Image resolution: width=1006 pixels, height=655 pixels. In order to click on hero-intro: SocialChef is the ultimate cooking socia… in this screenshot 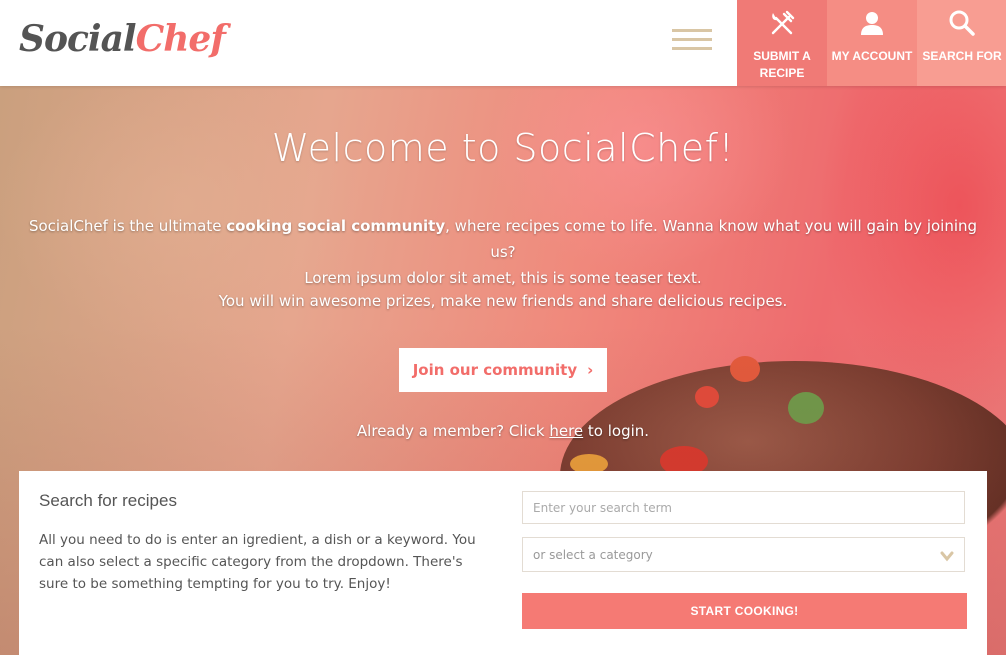, I will do `click(503, 252)`.